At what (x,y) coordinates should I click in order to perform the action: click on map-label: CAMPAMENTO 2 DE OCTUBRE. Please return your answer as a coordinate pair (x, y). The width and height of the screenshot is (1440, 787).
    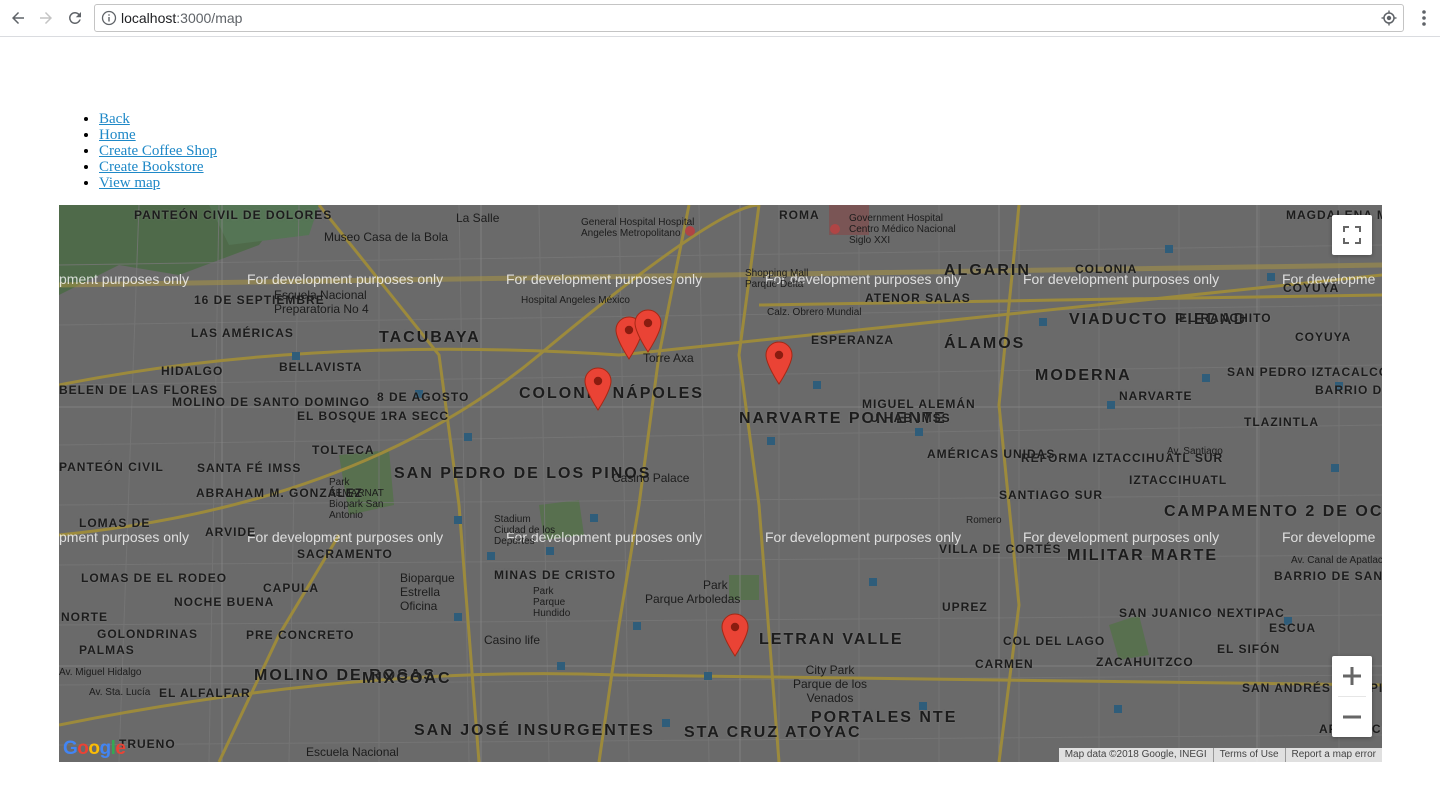
    Looking at the image, I should click on (1273, 511).